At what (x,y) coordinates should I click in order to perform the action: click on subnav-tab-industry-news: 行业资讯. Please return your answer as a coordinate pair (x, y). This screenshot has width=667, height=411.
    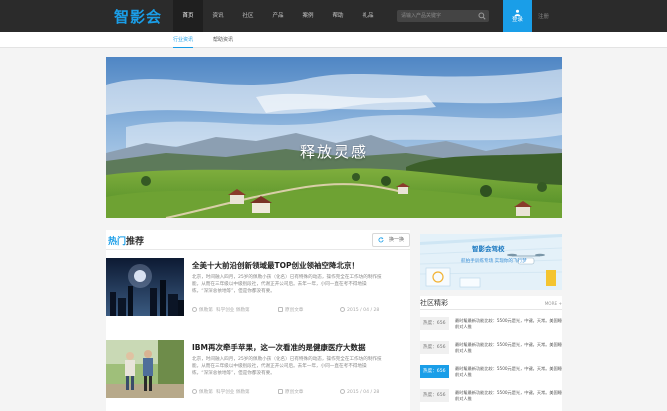
    Looking at the image, I should click on (183, 40).